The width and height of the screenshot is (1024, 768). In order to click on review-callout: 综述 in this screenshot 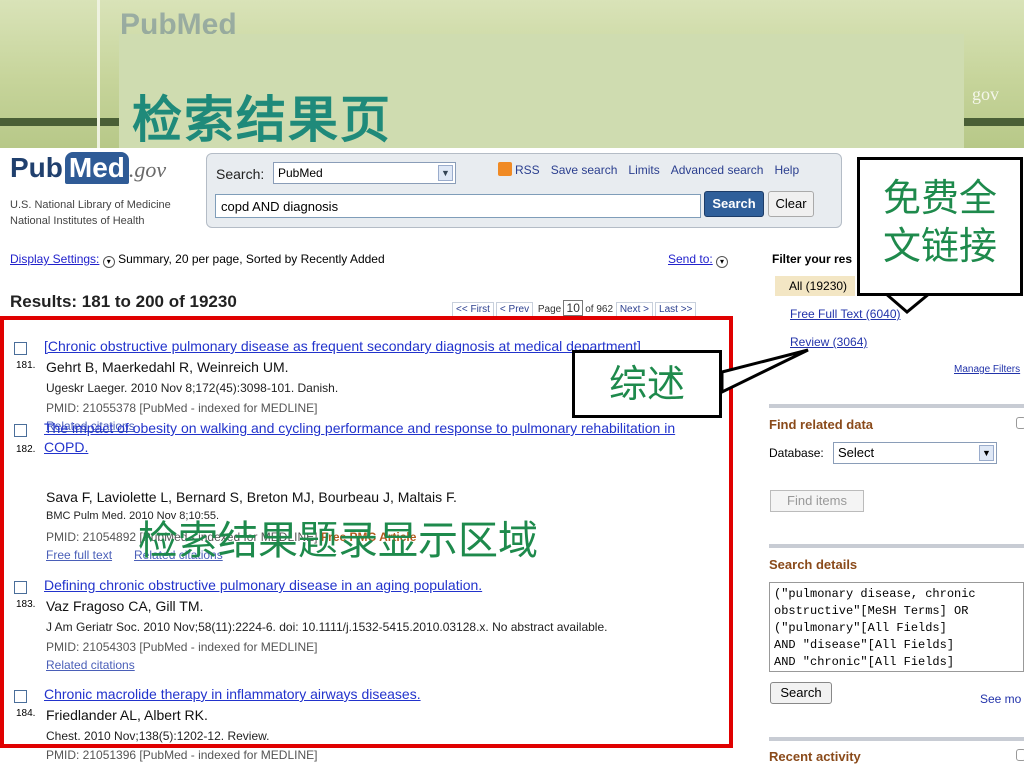, I will do `click(647, 384)`.